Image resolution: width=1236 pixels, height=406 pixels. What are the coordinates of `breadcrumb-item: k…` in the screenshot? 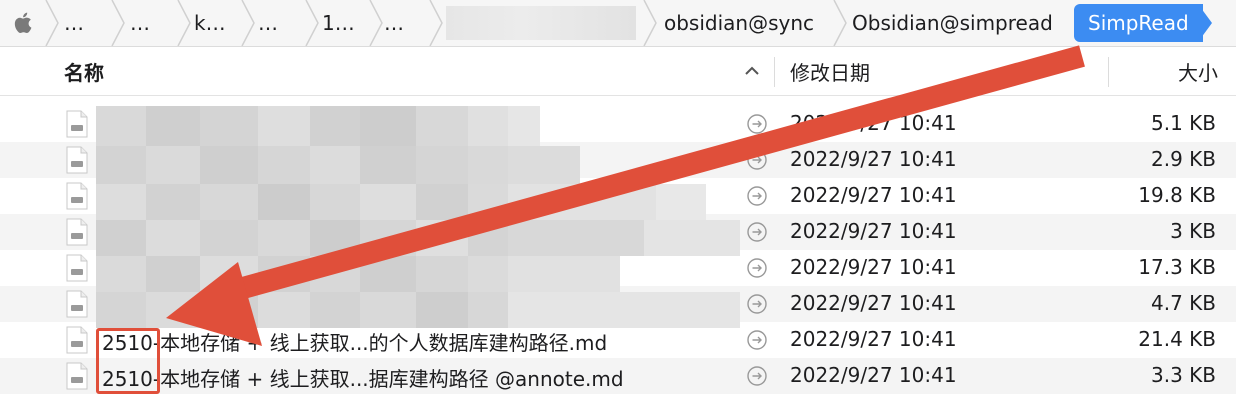 It's located at (210, 23).